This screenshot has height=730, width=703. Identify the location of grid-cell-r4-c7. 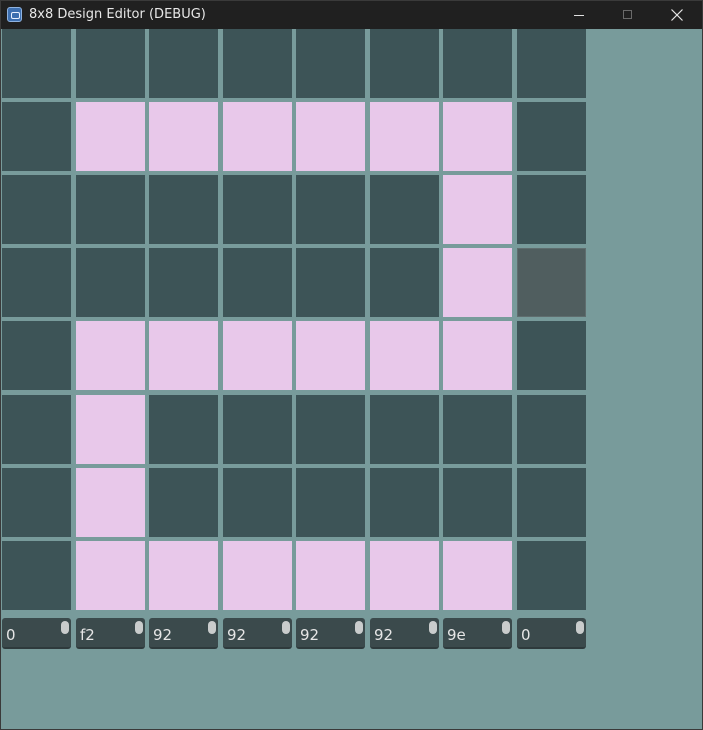
(551, 355).